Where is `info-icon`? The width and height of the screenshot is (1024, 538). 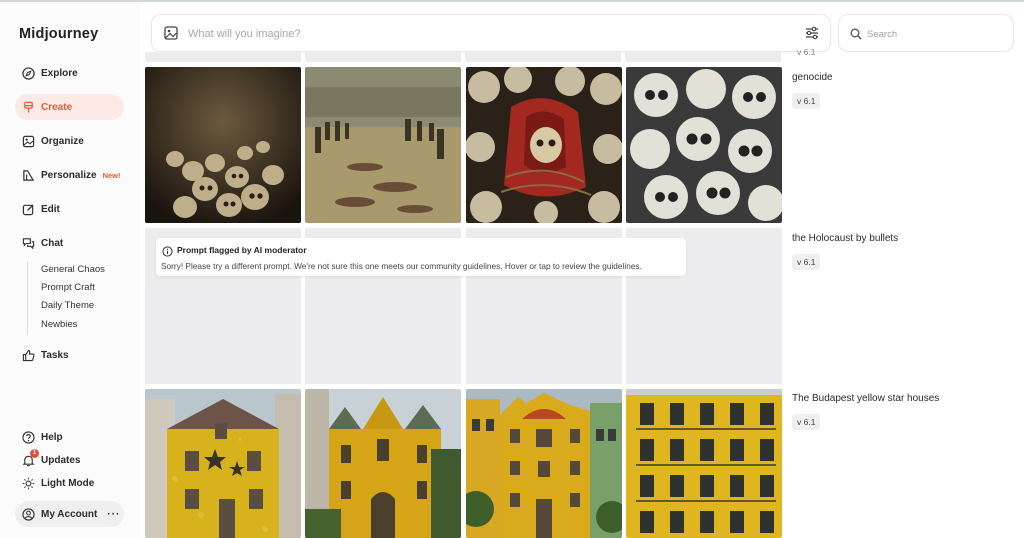 info-icon is located at coordinates (167, 253).